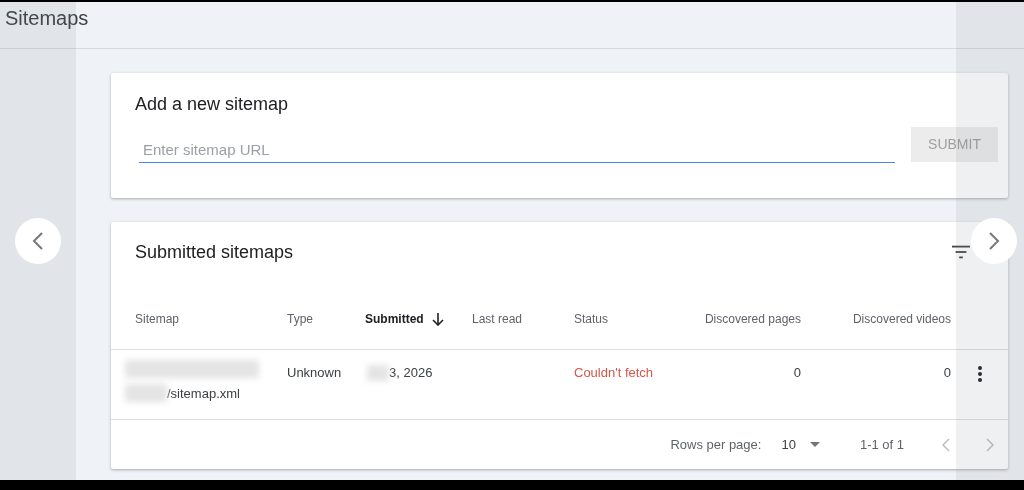  Describe the element at coordinates (203, 393) in the screenshot. I see `sitemap-url: /sitemap.xml` at that location.